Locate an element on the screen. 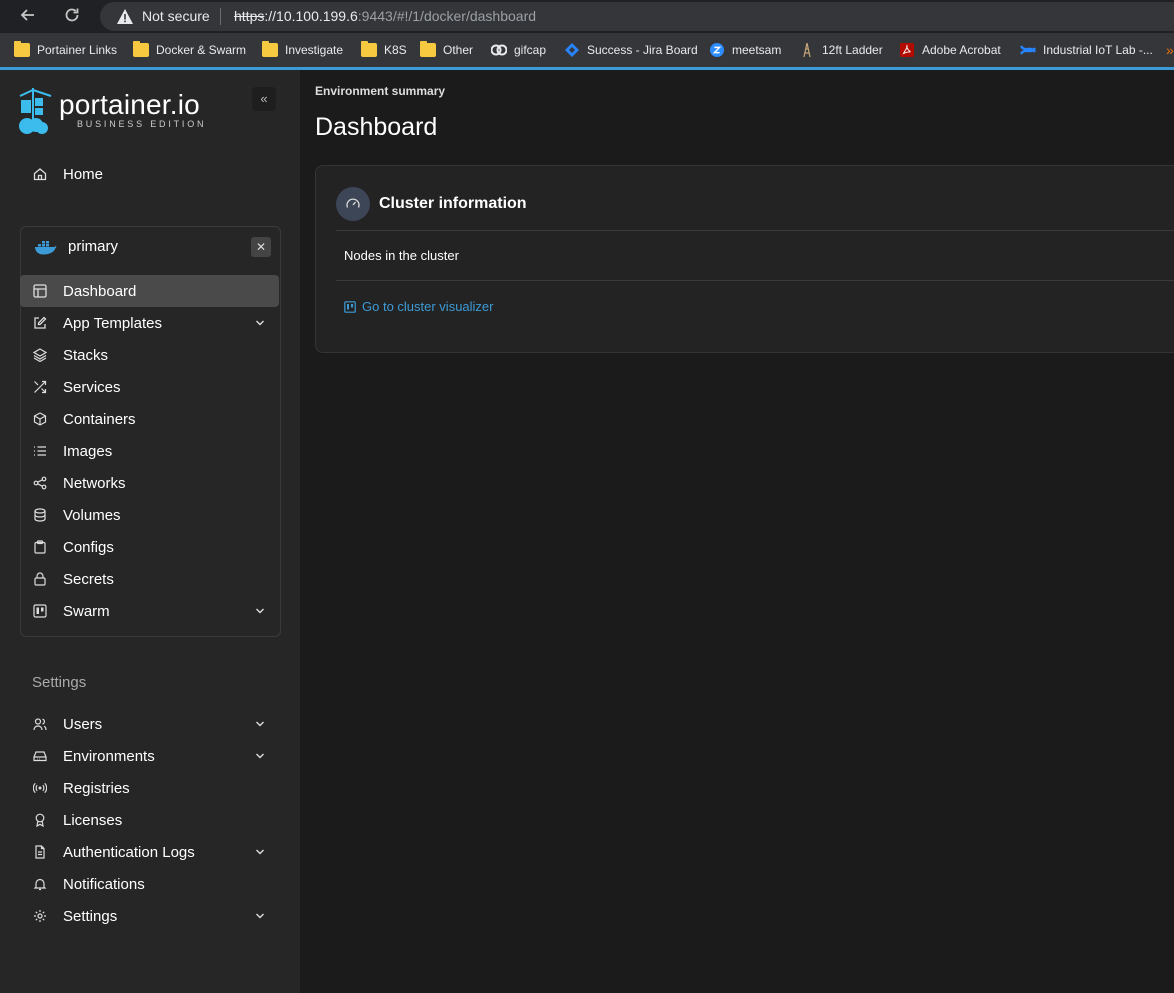 This screenshot has height=993, width=1174. bookmark-label: Other is located at coordinates (458, 50).